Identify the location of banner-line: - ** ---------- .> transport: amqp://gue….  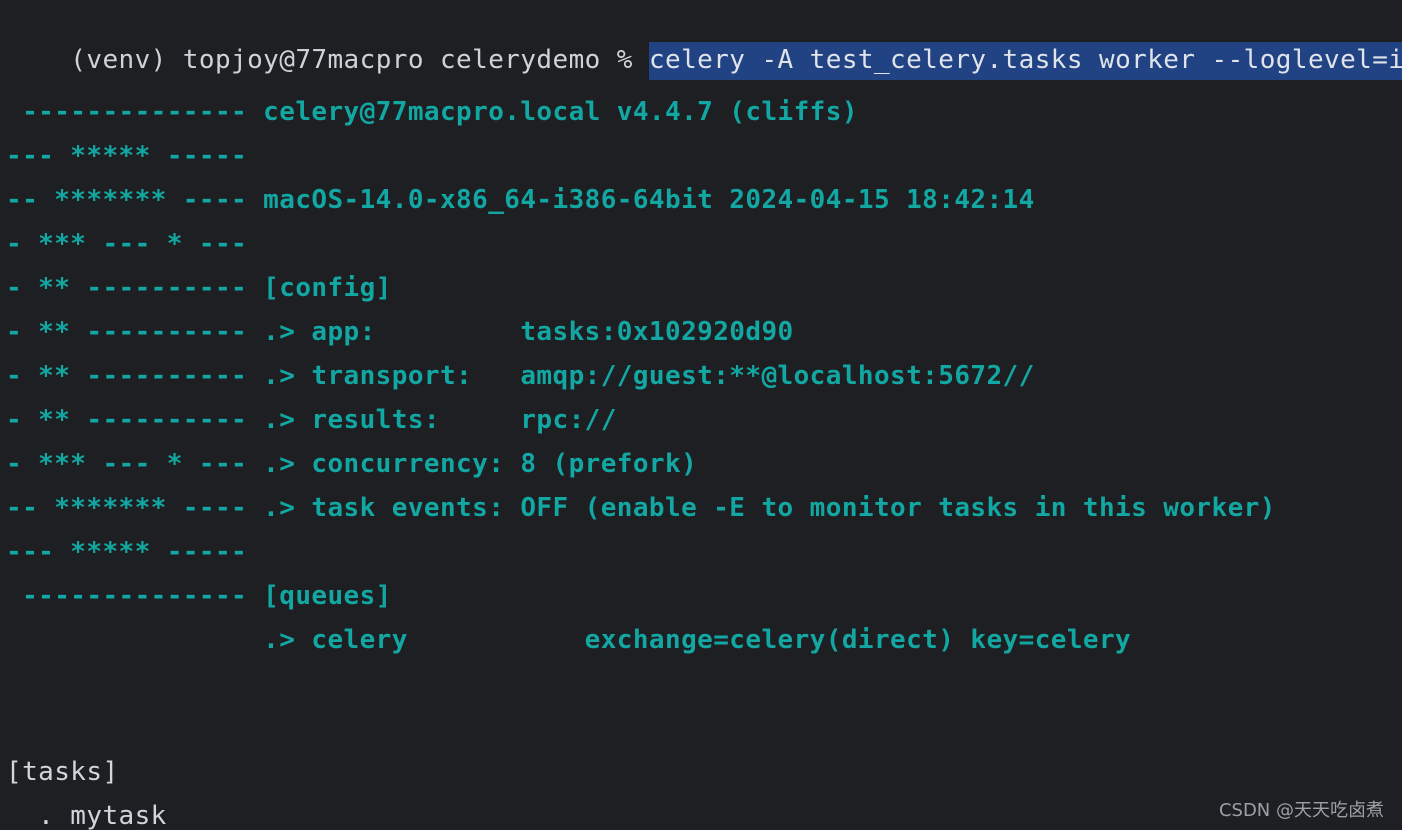
(520, 376).